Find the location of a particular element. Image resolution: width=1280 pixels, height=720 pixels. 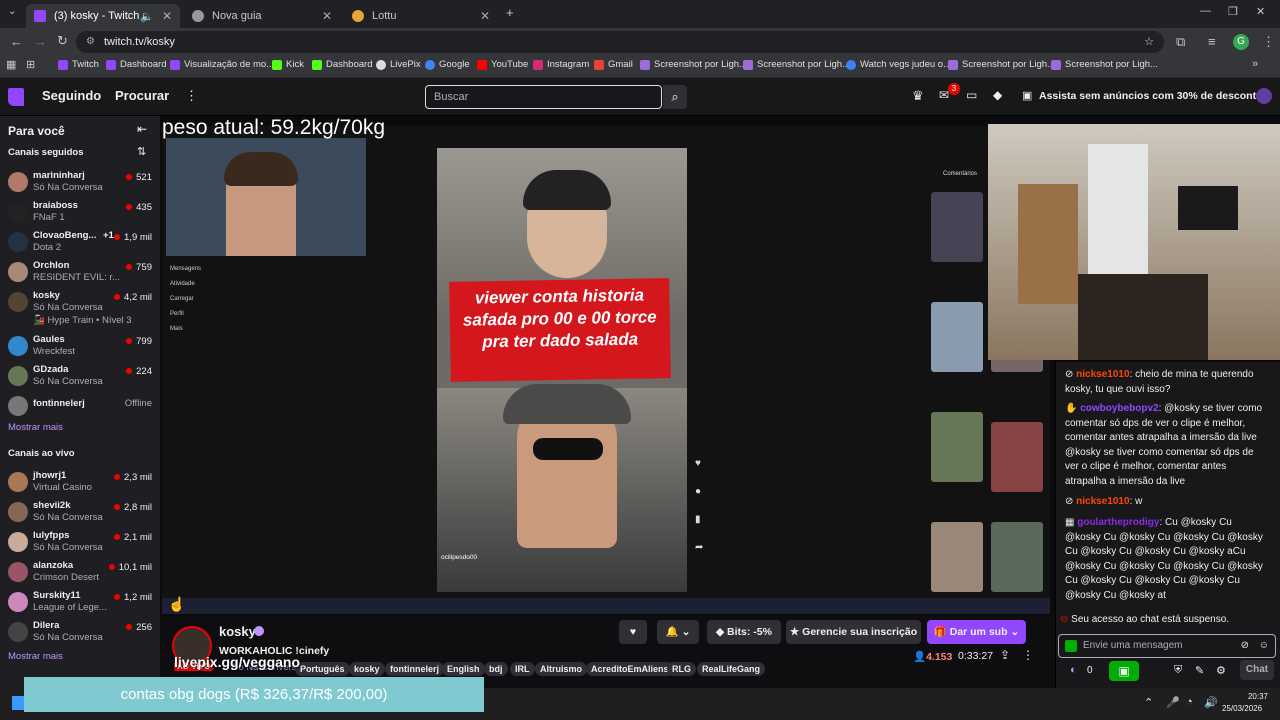

comment-icon: ● is located at coordinates (699, 492).